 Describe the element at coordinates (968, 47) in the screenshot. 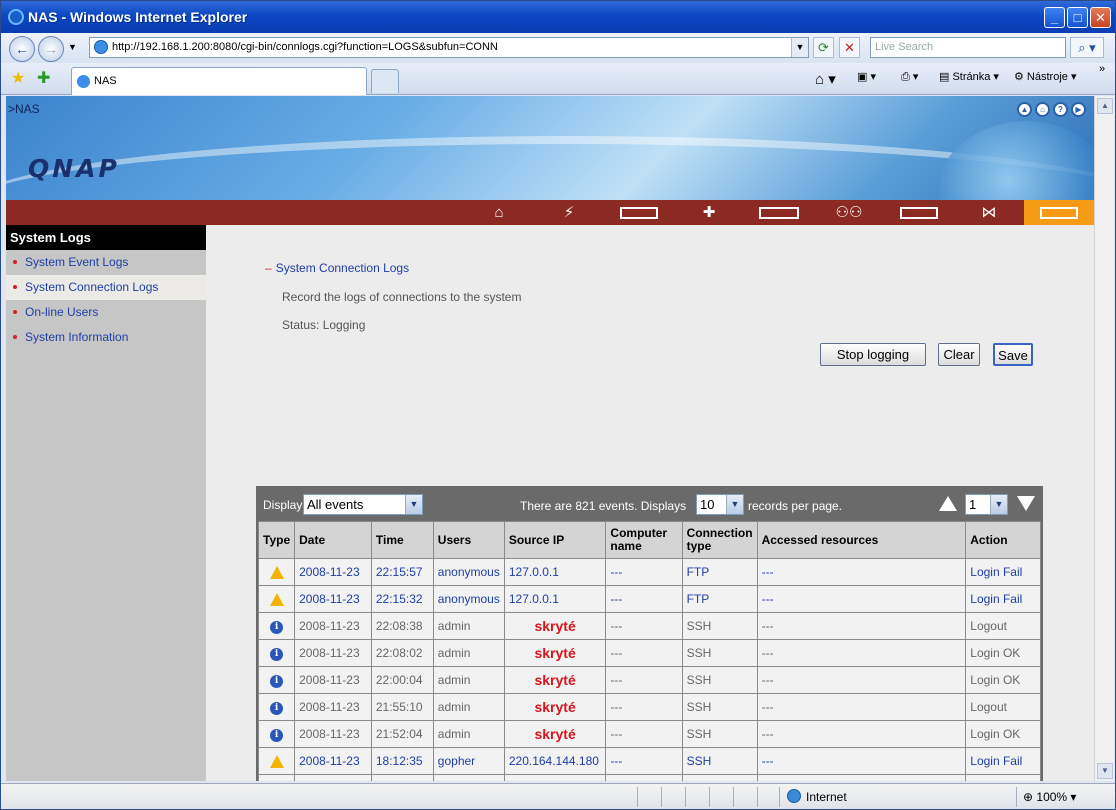

I see `search-input: Live Search` at that location.